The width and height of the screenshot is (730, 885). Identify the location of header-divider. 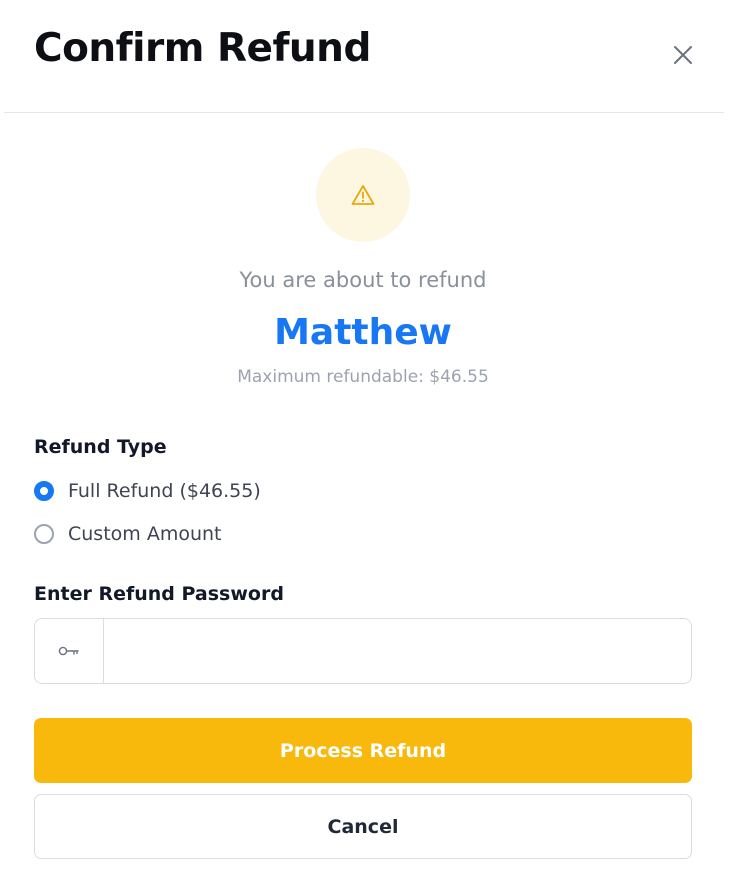
(364, 112).